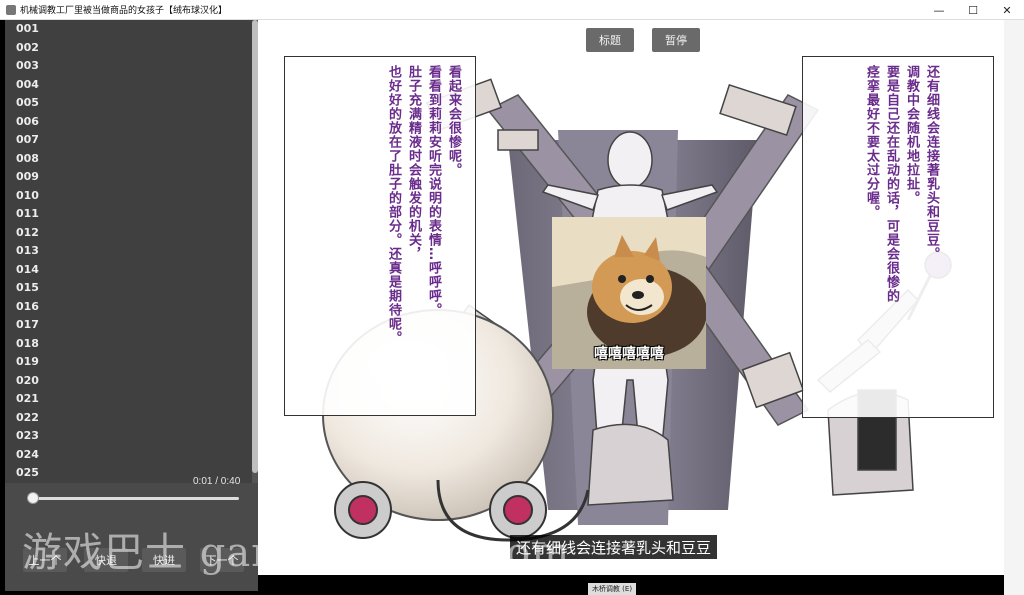 The height and width of the screenshot is (595, 1024). What do you see at coordinates (1007, 10) in the screenshot?
I see `close-button: ✕` at bounding box center [1007, 10].